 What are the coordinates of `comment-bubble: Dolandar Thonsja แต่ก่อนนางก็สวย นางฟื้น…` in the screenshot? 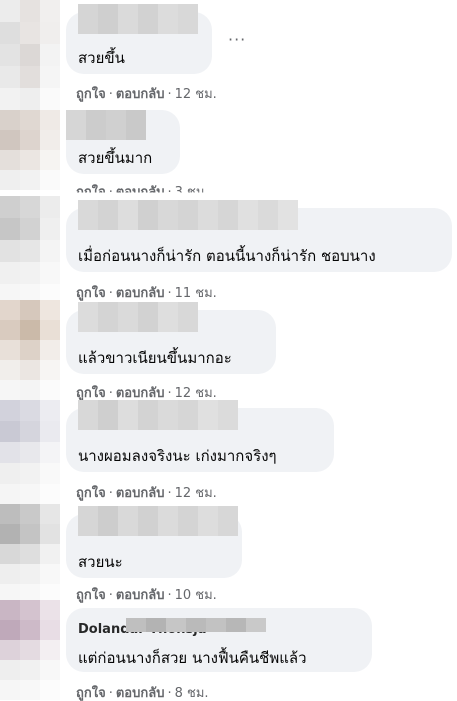 It's located at (219, 640).